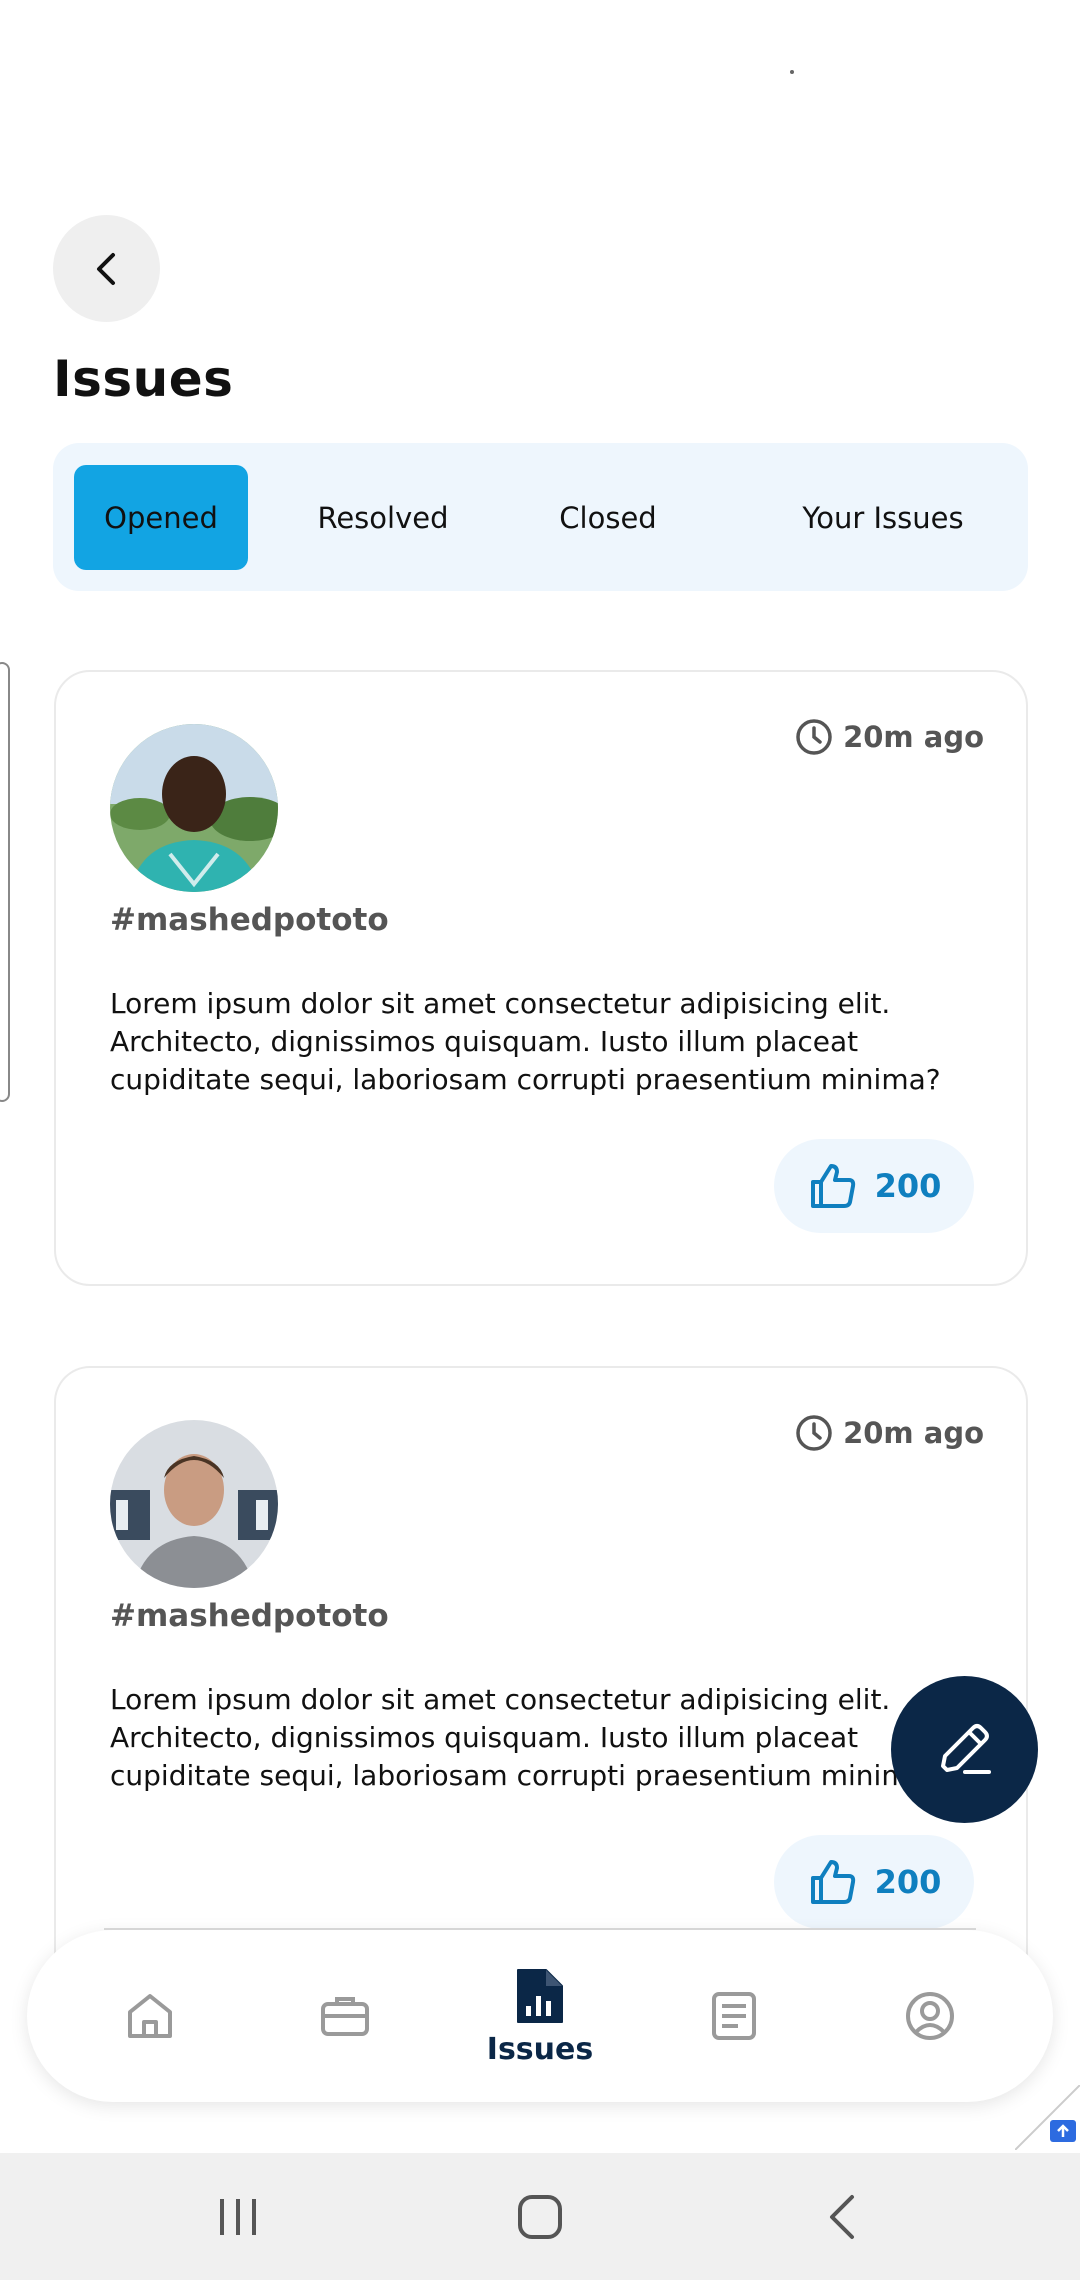 Image resolution: width=1080 pixels, height=2280 pixels. I want to click on edge-handle, so click(5, 882).